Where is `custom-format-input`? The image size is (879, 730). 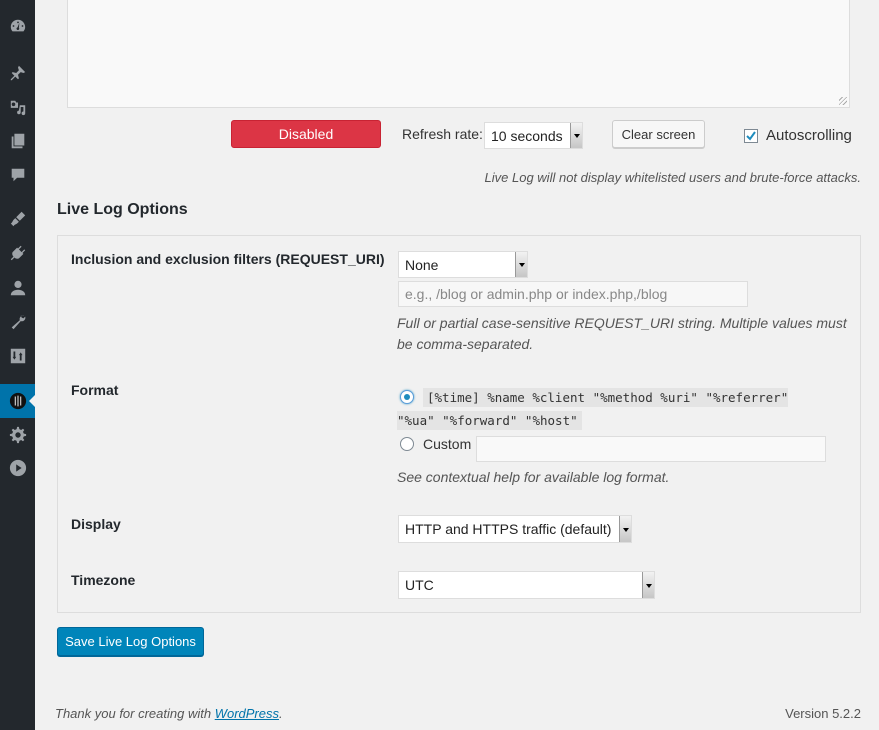
custom-format-input is located at coordinates (651, 449).